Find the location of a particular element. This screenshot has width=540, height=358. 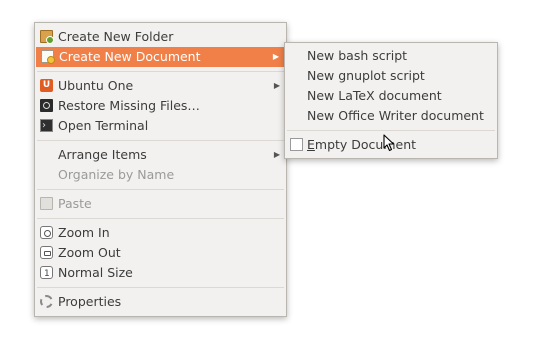

restore-icon is located at coordinates (46, 105).